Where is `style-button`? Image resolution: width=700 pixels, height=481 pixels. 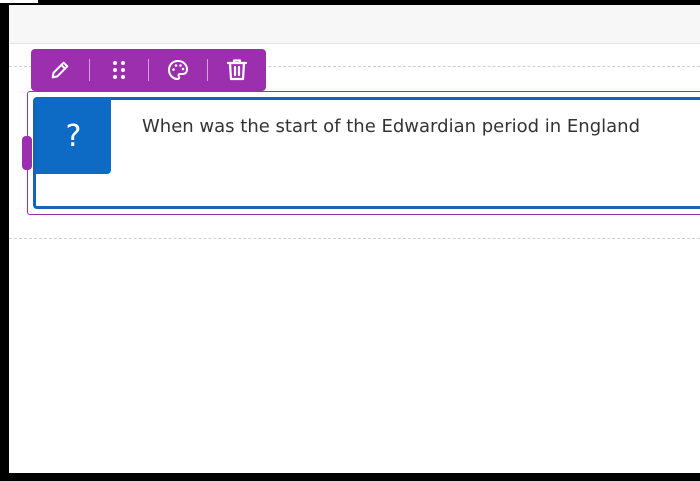 style-button is located at coordinates (178, 70).